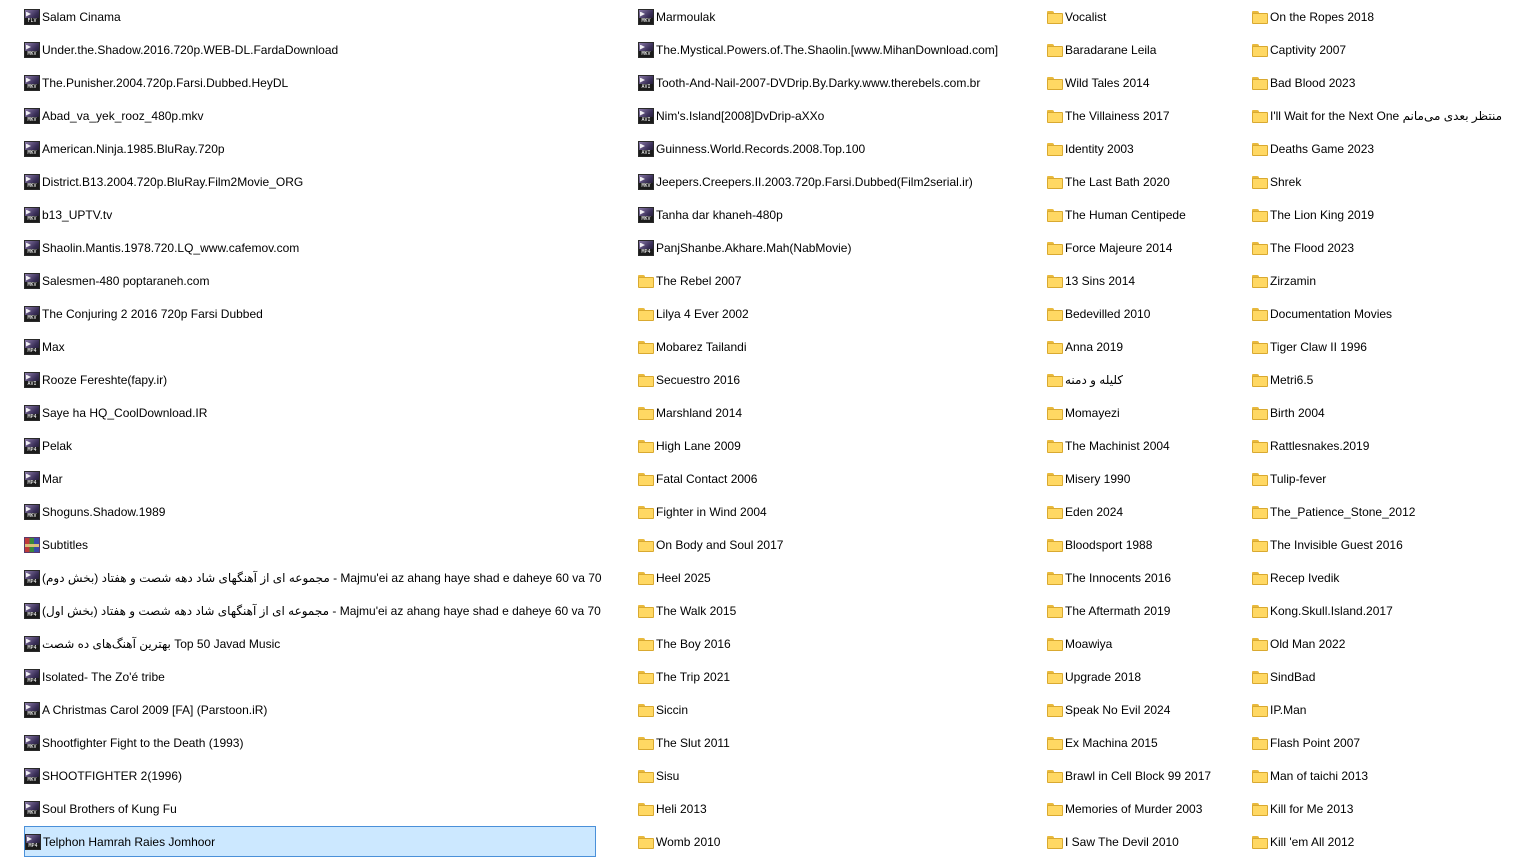  Describe the element at coordinates (838, 445) in the screenshot. I see `folder-item: High Lane 2009` at that location.